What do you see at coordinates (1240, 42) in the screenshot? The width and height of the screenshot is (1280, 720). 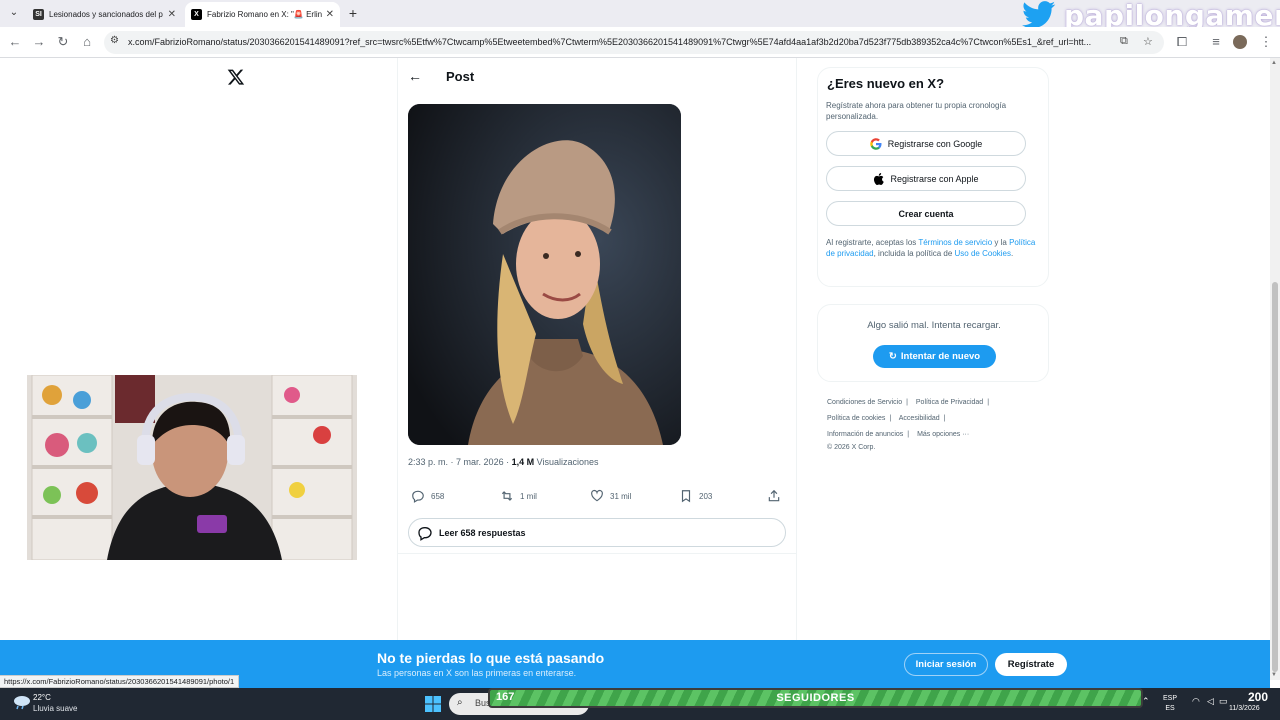 I see `profile-avatar` at bounding box center [1240, 42].